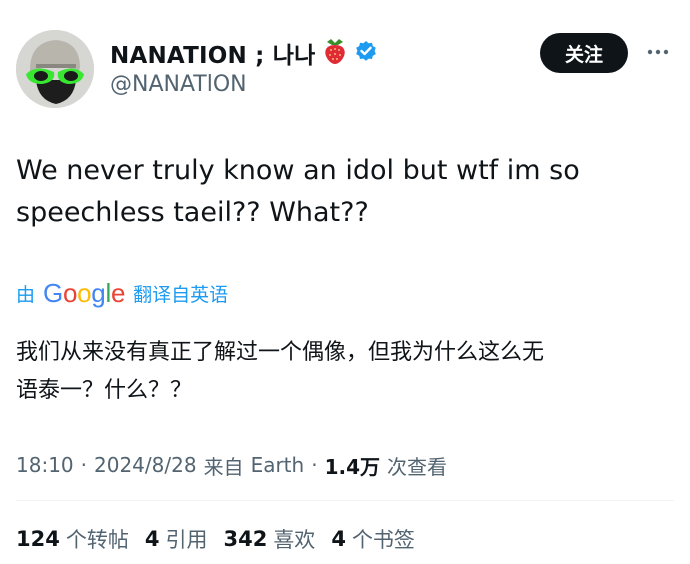  I want to click on translated-text-line: 我们从来没有真正了解过一个偶像，但我为什么这么无, so click(280, 352).